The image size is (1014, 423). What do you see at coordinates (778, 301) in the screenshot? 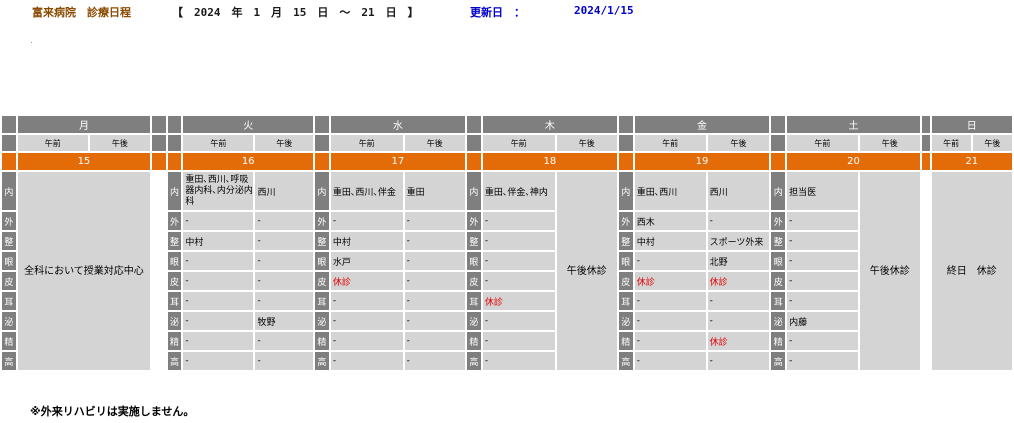
I see `dept-label: 耳` at bounding box center [778, 301].